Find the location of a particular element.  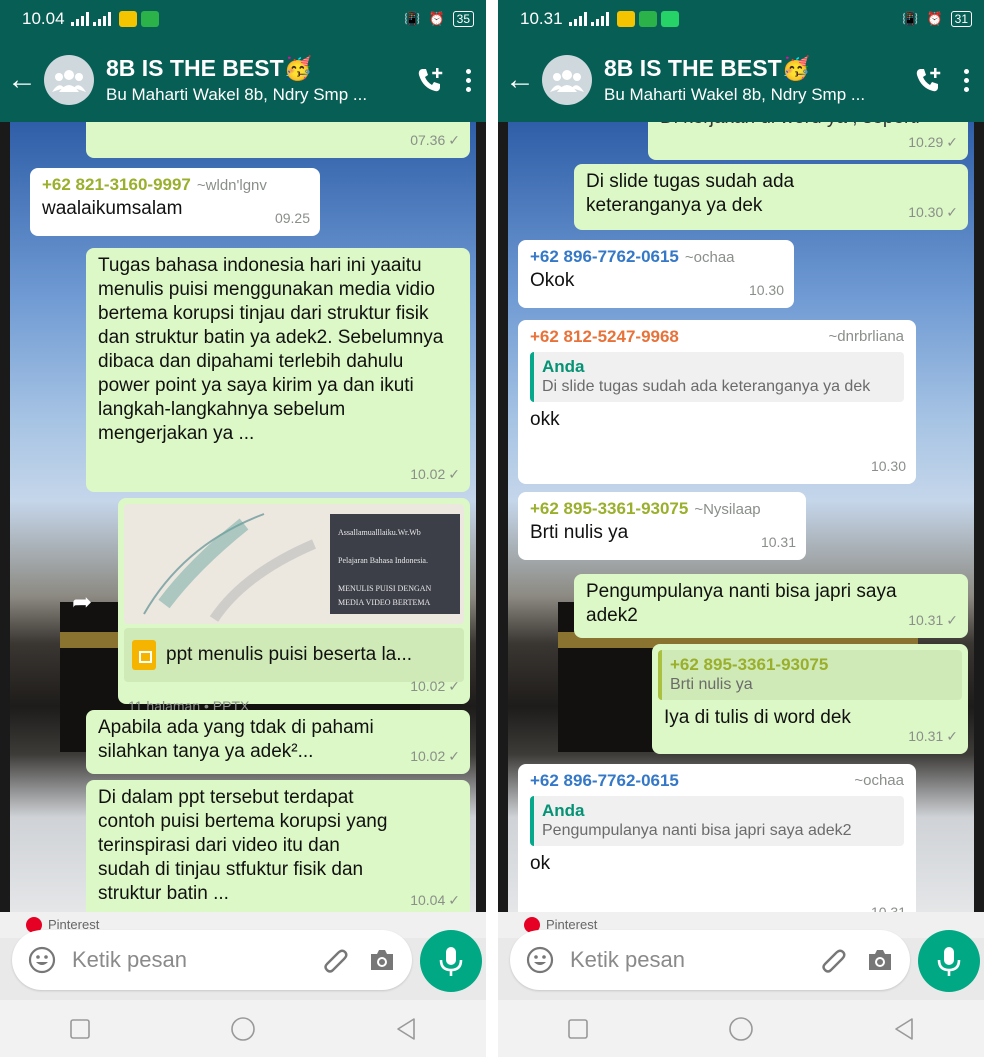

sender-alias: ~dnrbrliana is located at coordinates (866, 336).